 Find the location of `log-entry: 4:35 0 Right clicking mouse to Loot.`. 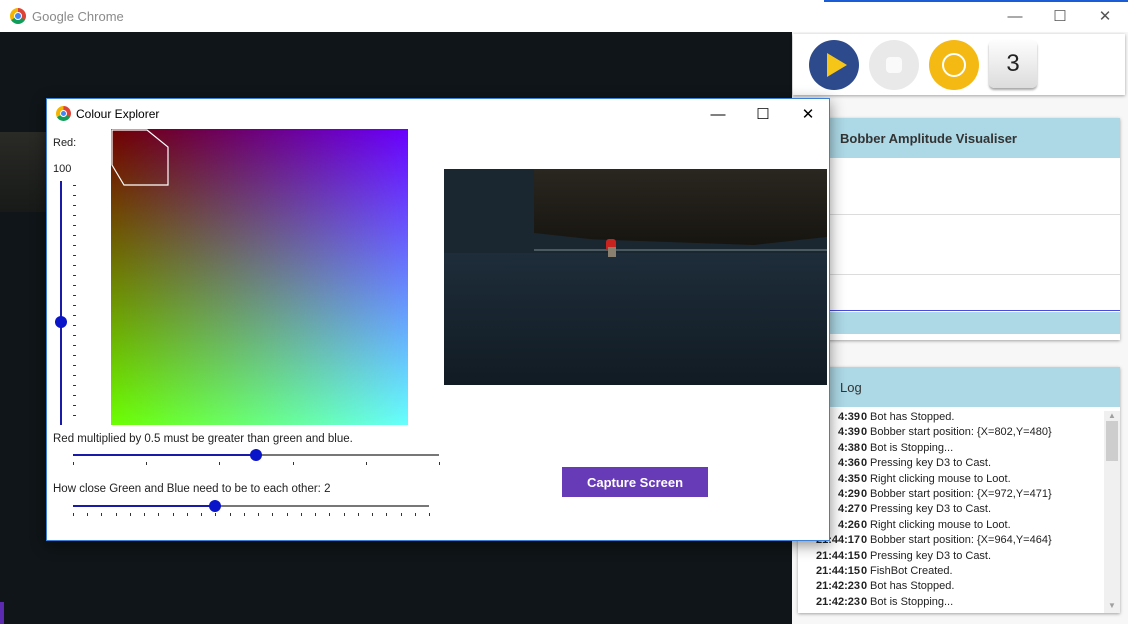

log-entry: 4:35 0 Right clicking mouse to Loot. is located at coordinates (950, 480).